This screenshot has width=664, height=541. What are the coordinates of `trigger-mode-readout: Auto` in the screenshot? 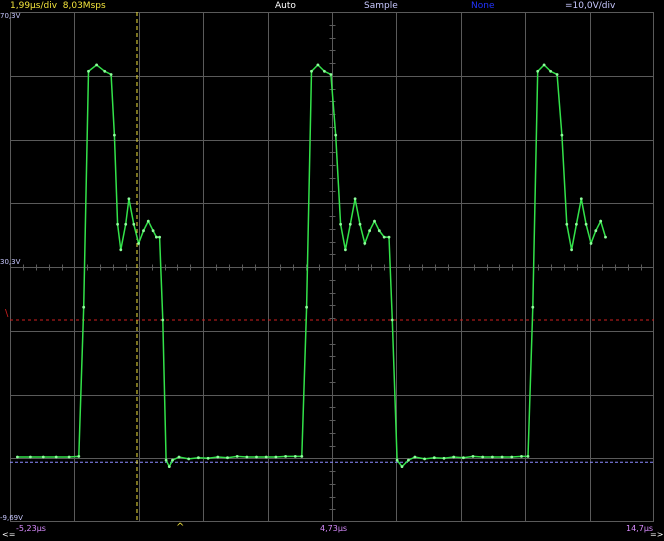 It's located at (285, 6).